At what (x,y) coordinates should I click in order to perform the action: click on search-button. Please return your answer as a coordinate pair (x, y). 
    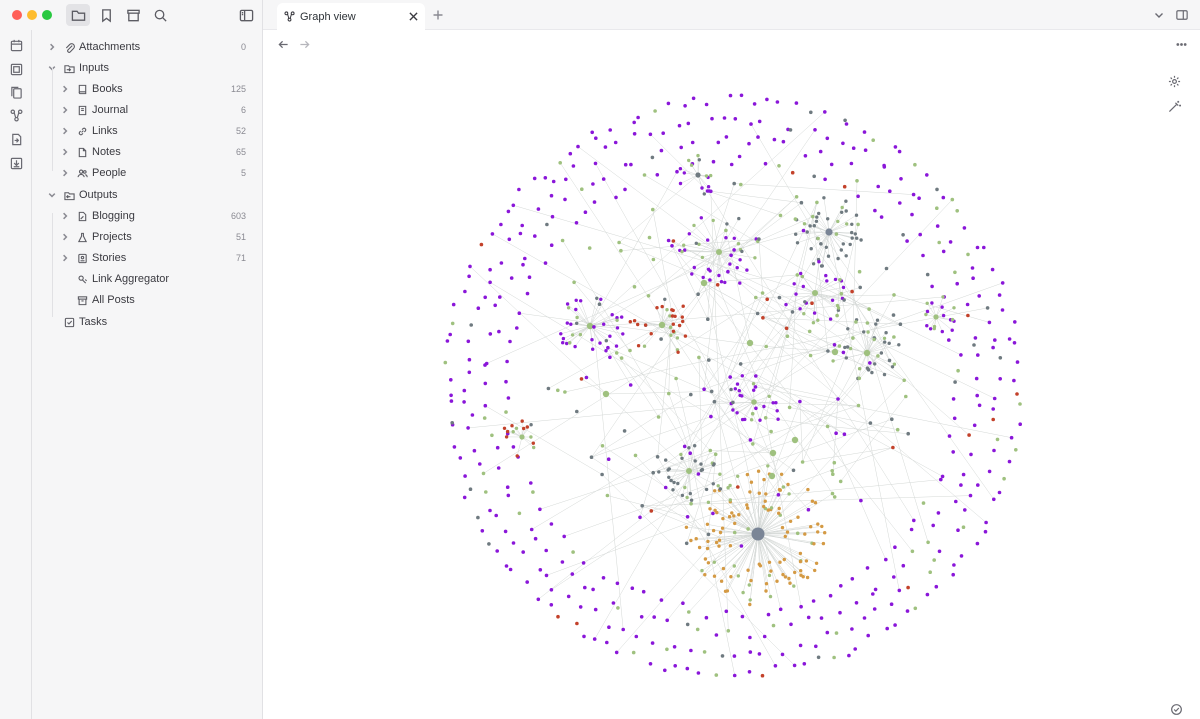
    Looking at the image, I should click on (160, 15).